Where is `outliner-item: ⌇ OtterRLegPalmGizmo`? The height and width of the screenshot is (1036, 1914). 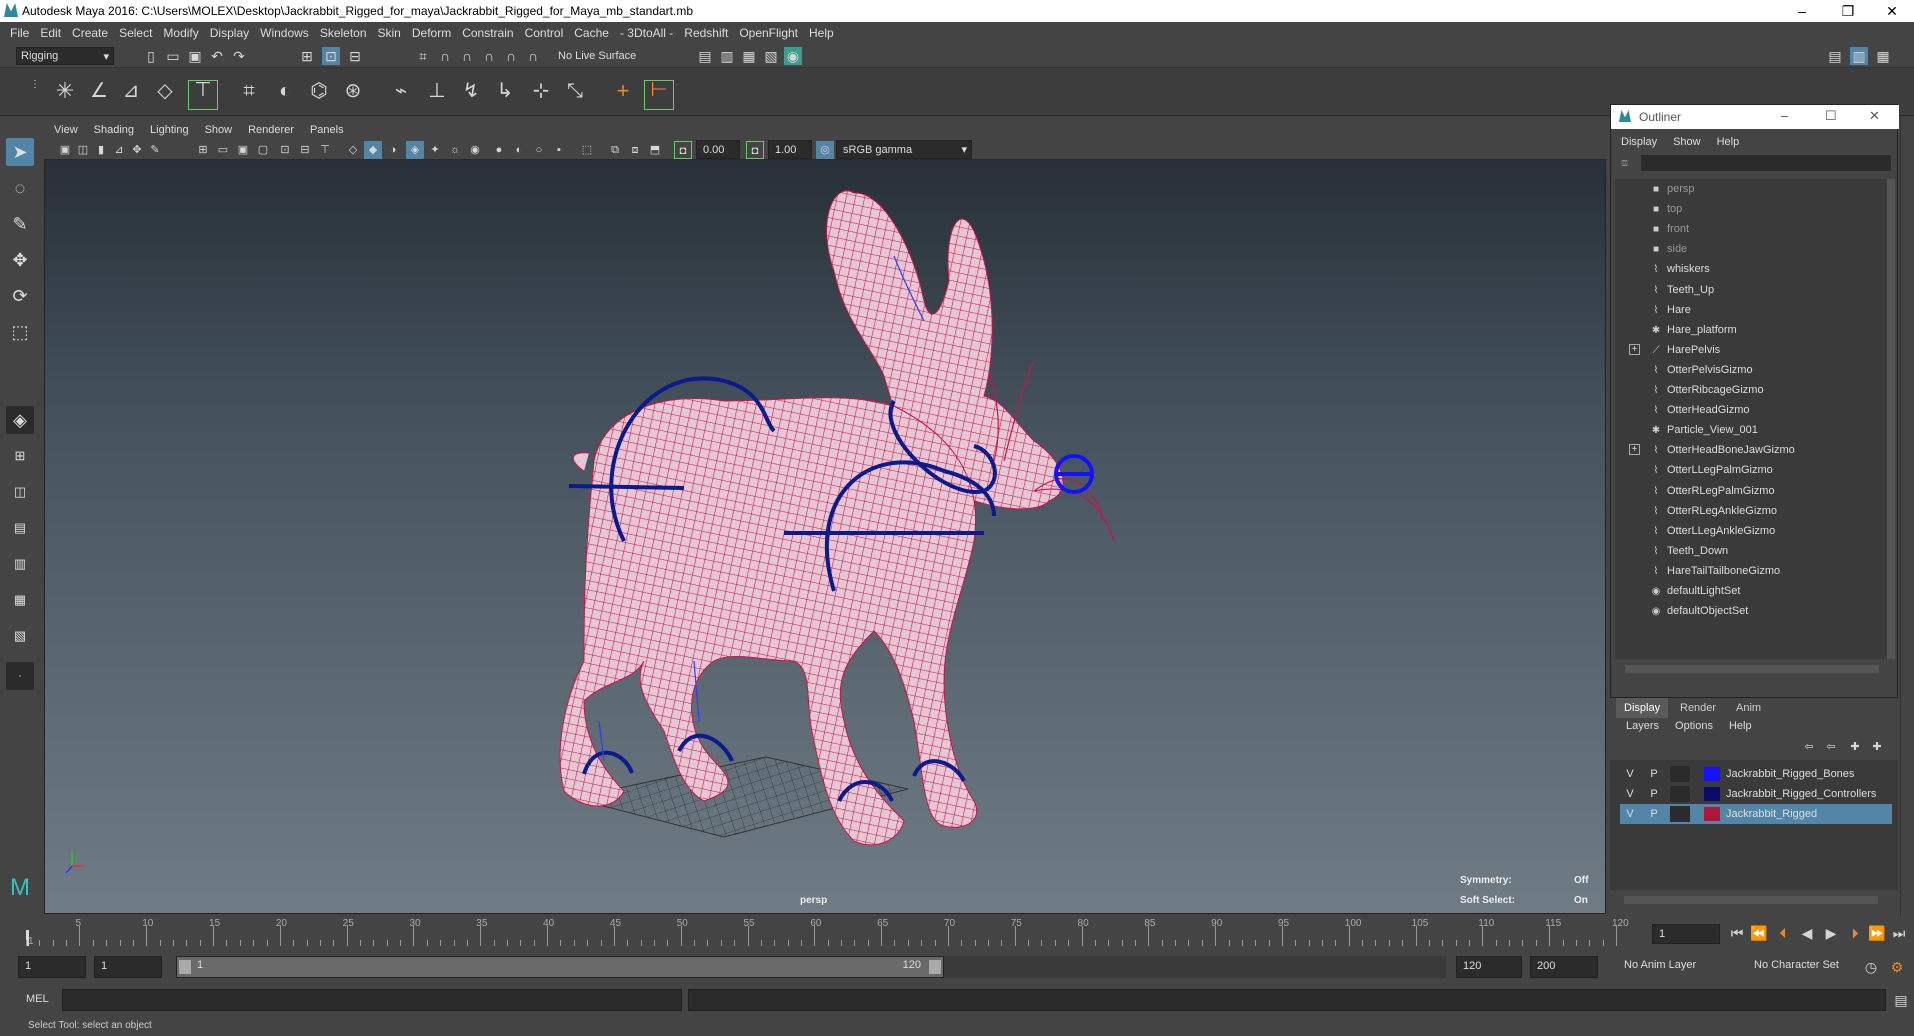 outliner-item: ⌇ OtterRLegPalmGizmo is located at coordinates (1712, 491).